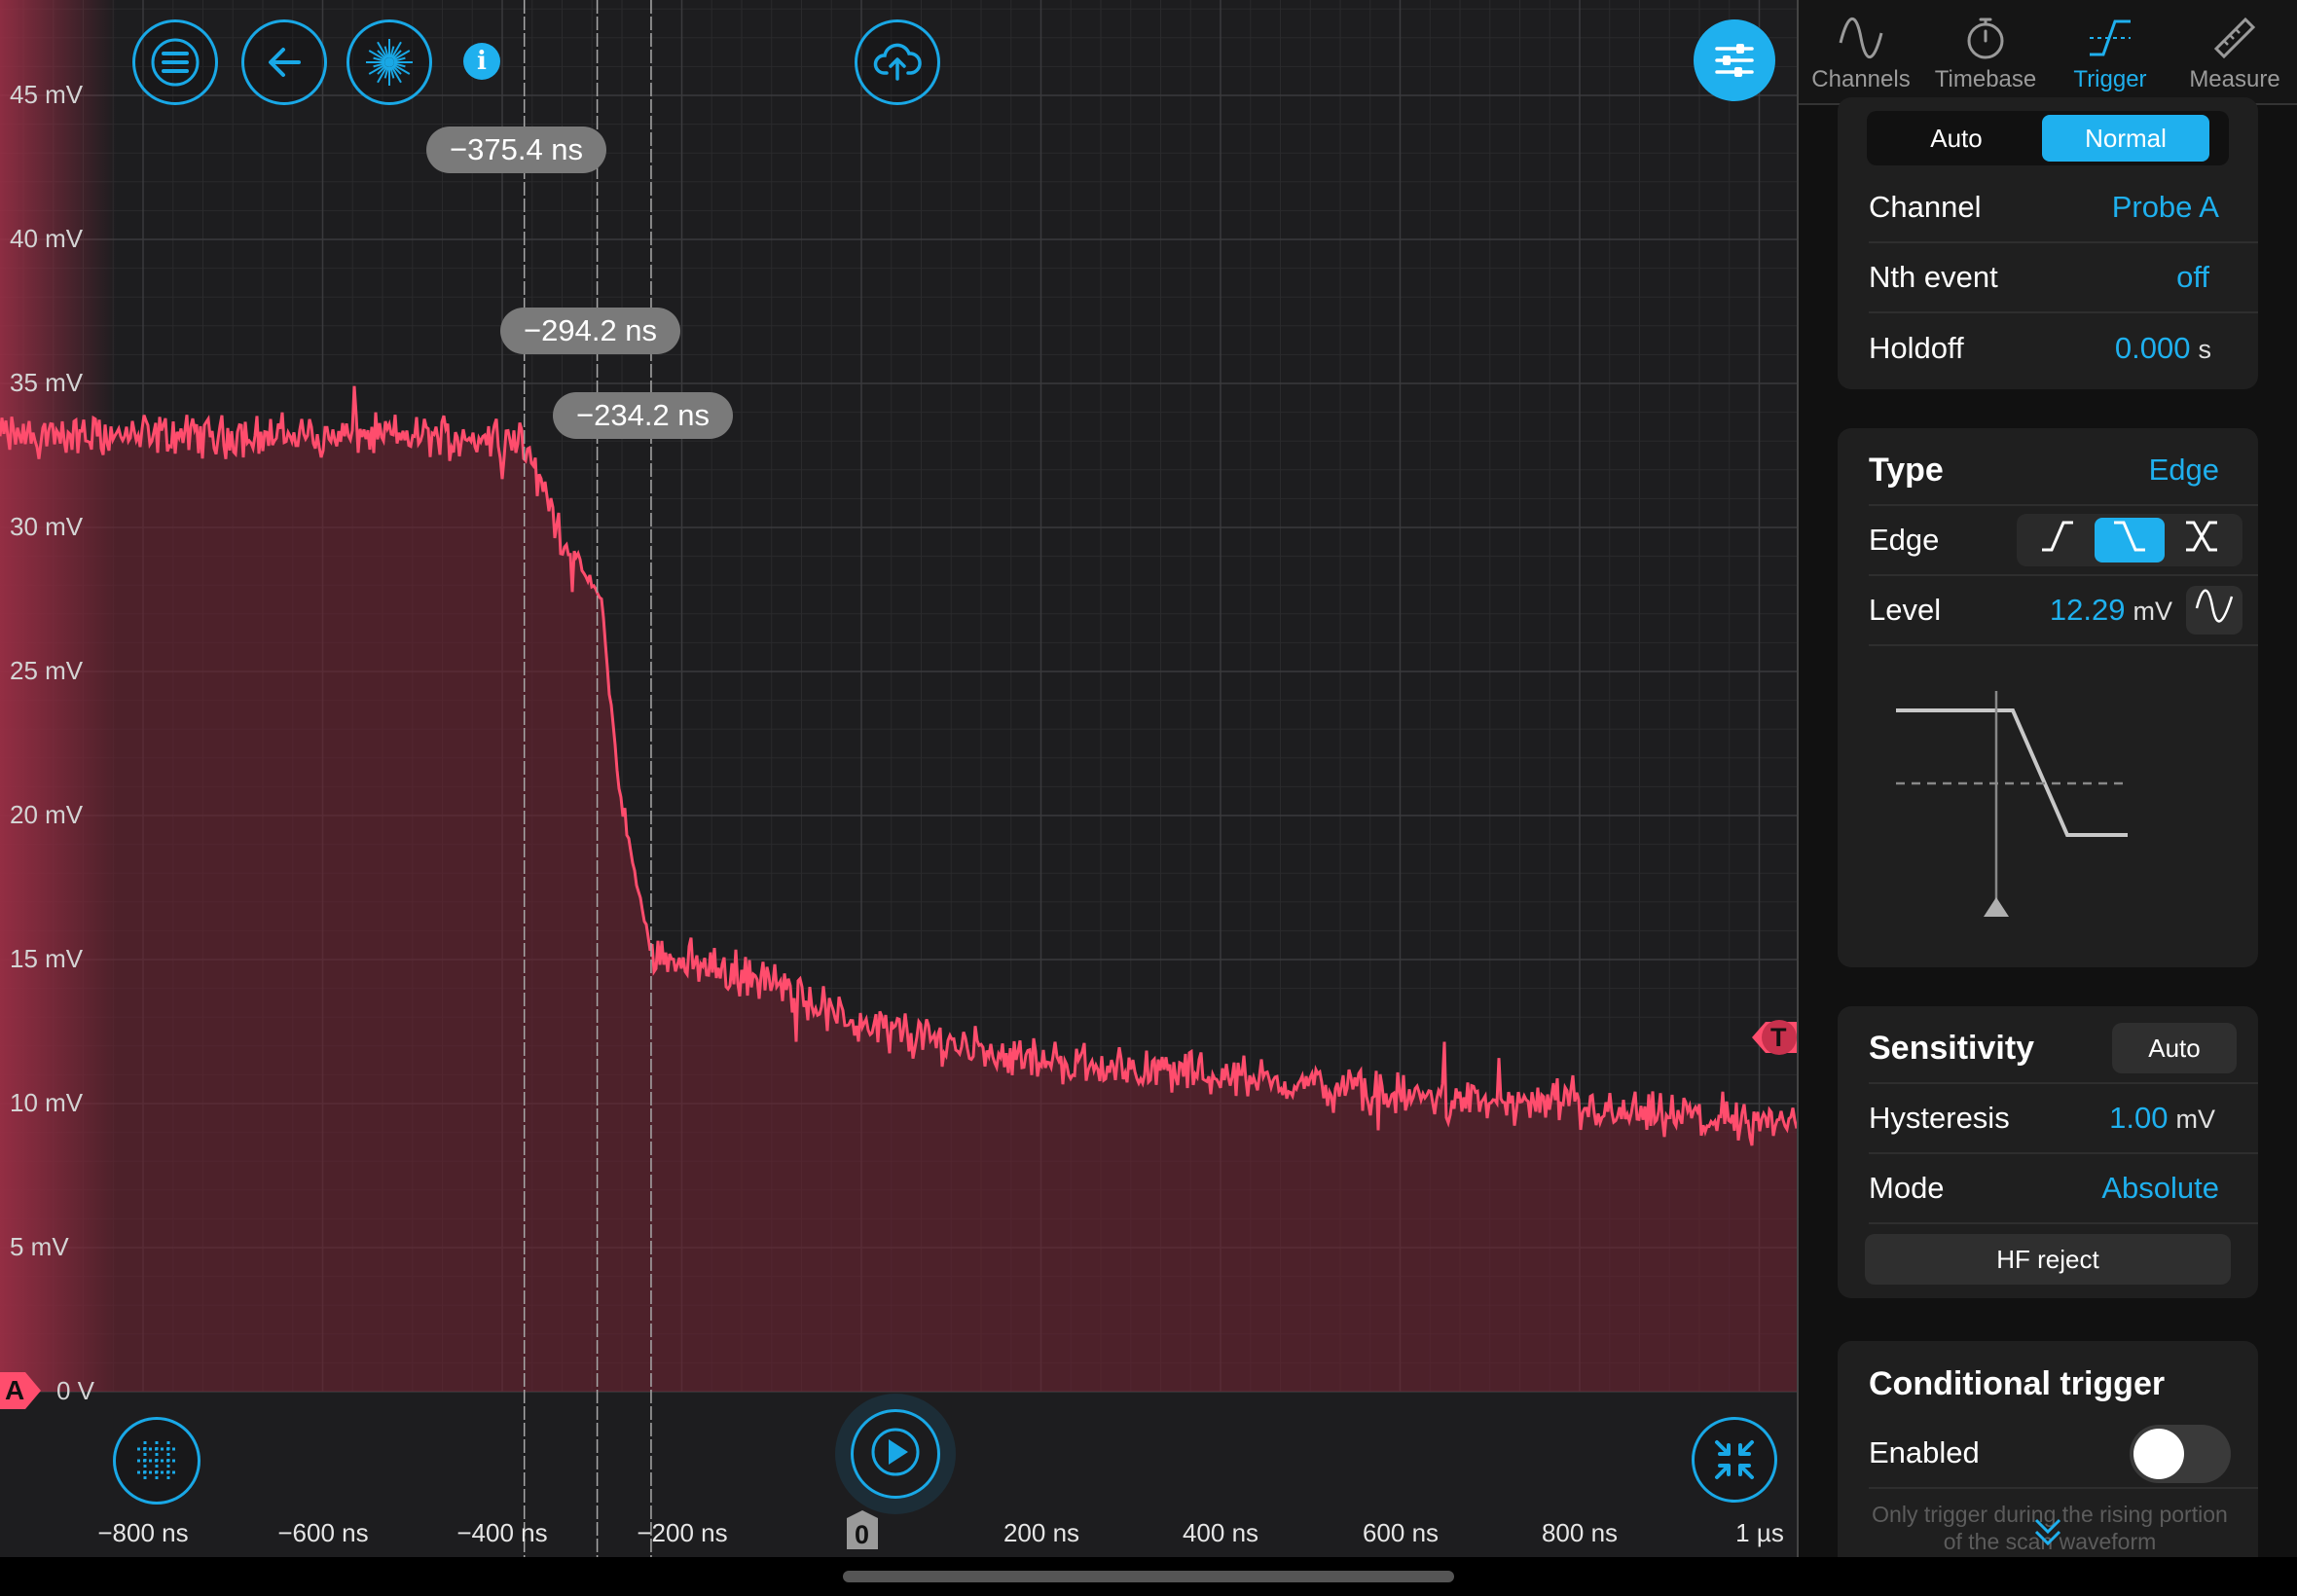 This screenshot has height=1596, width=2297. I want to click on channel-a-marker: A, so click(20, 1390).